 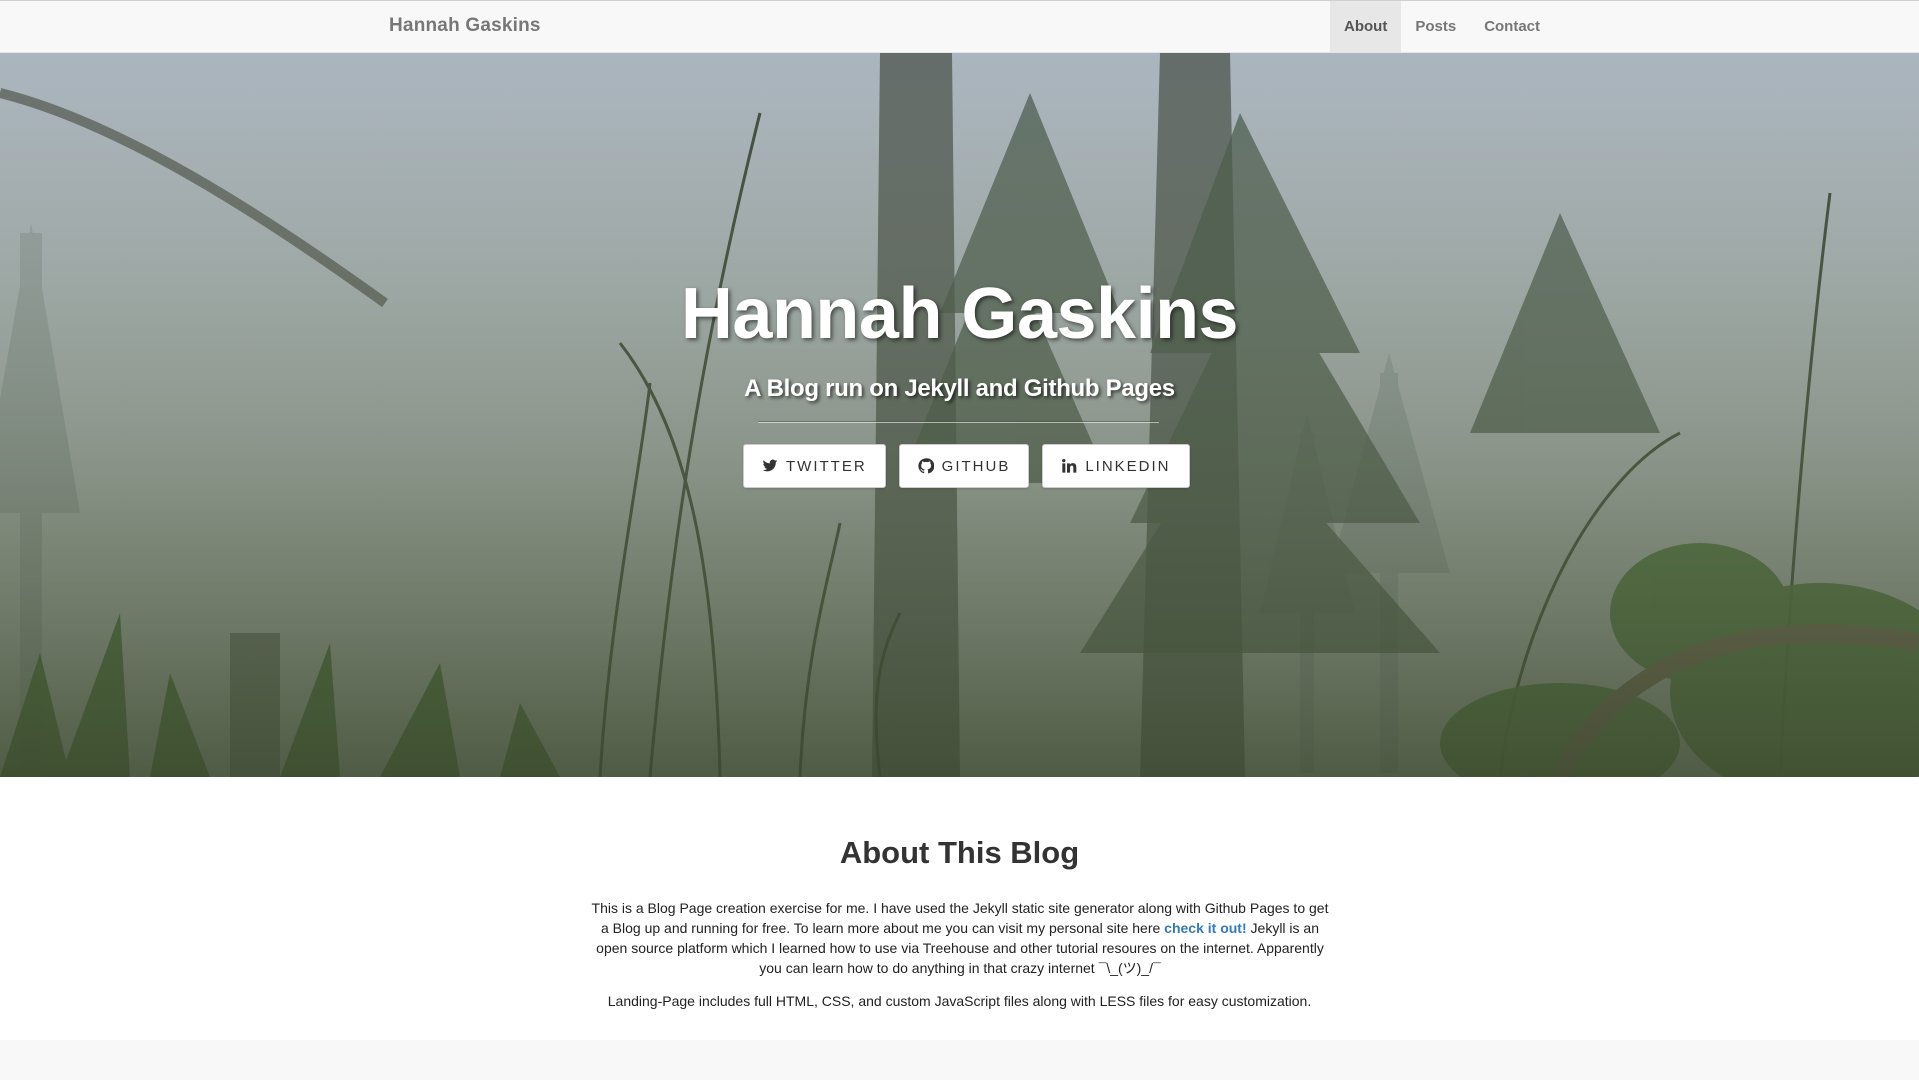 I want to click on twitter-icon, so click(x=770, y=466).